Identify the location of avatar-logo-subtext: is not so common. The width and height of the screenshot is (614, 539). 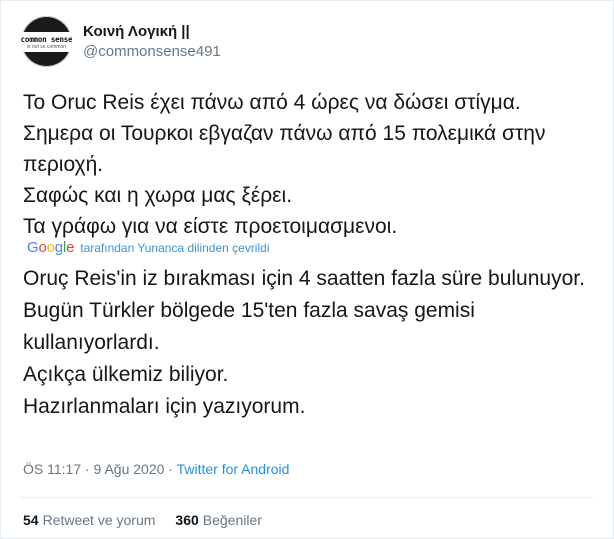
(46, 46).